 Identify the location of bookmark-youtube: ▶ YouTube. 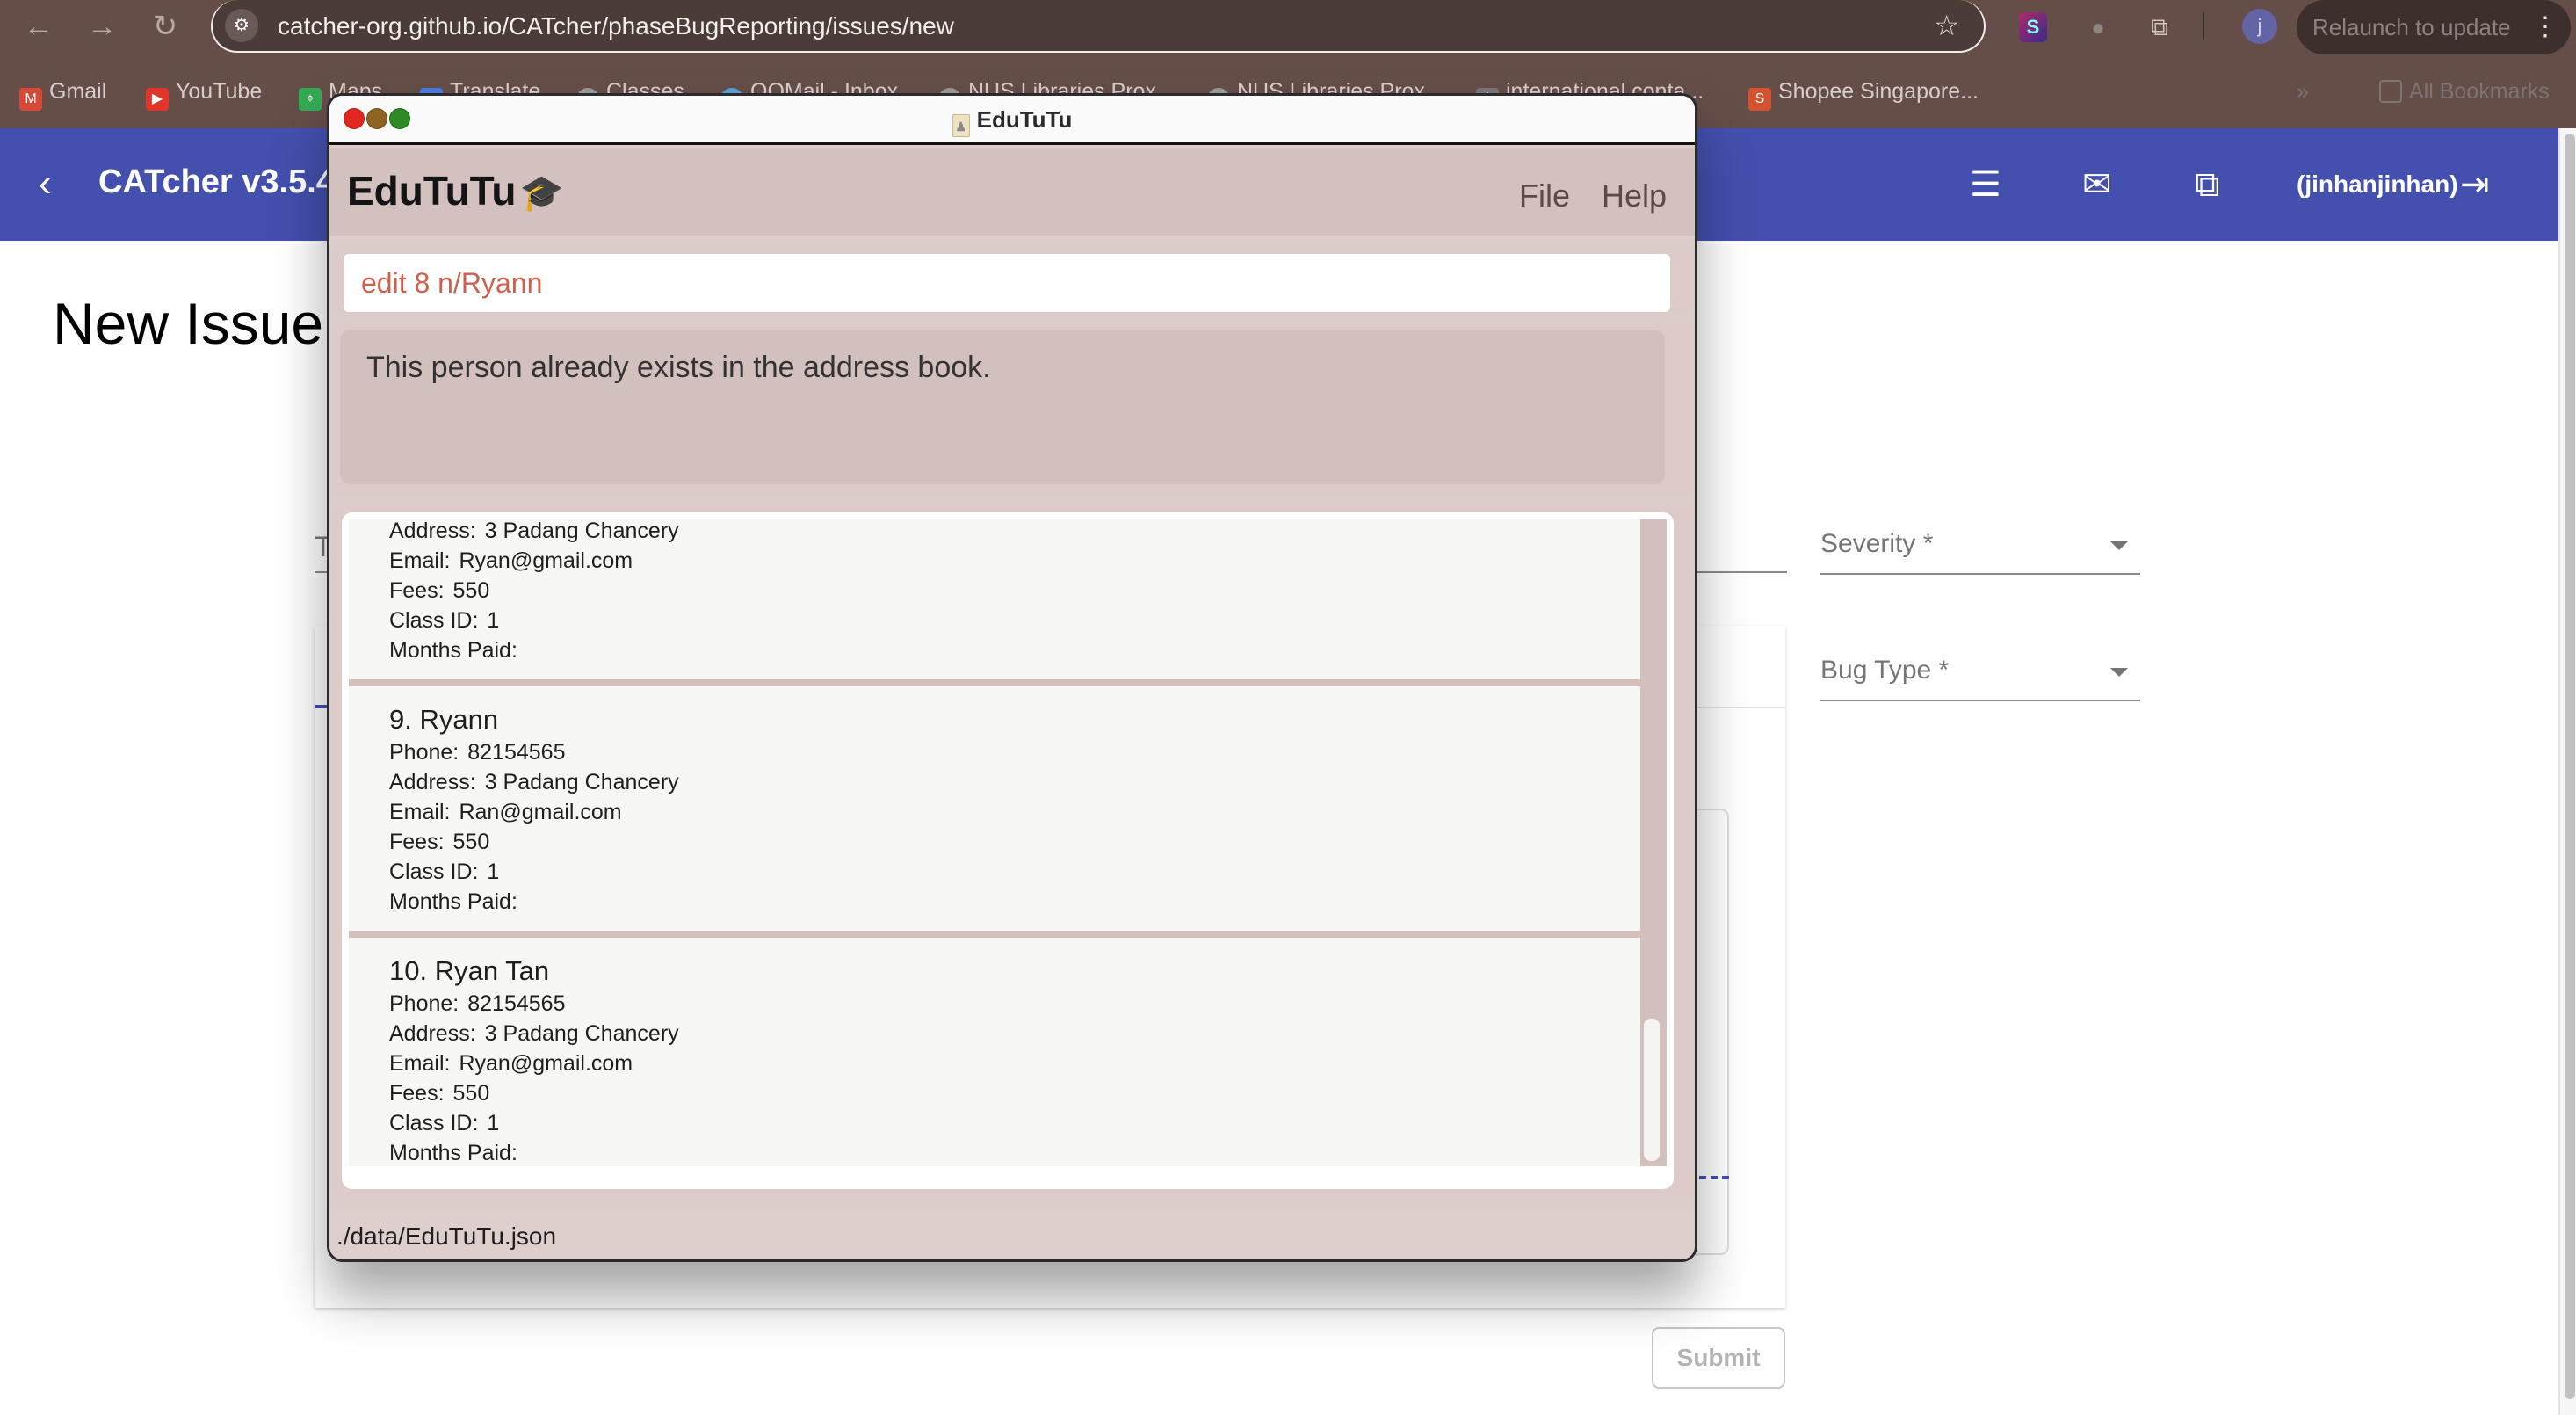
(204, 92).